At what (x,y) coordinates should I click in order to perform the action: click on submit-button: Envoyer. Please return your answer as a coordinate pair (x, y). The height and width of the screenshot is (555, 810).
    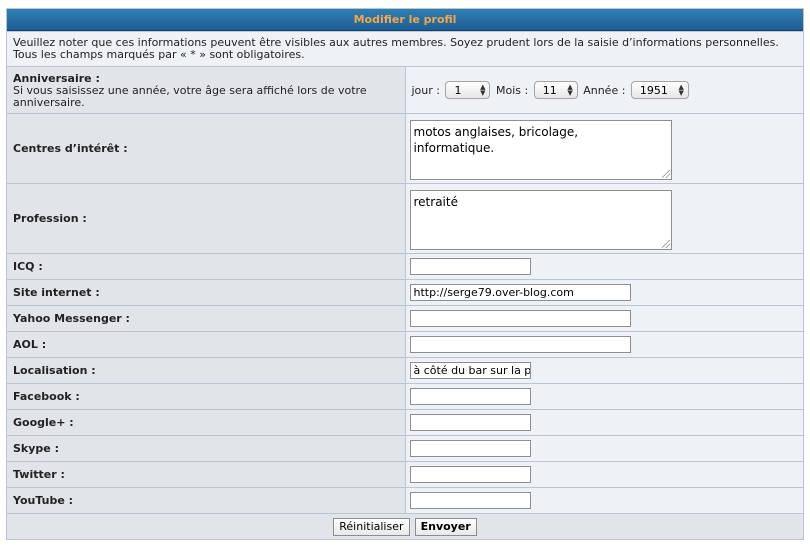
    Looking at the image, I should click on (445, 527).